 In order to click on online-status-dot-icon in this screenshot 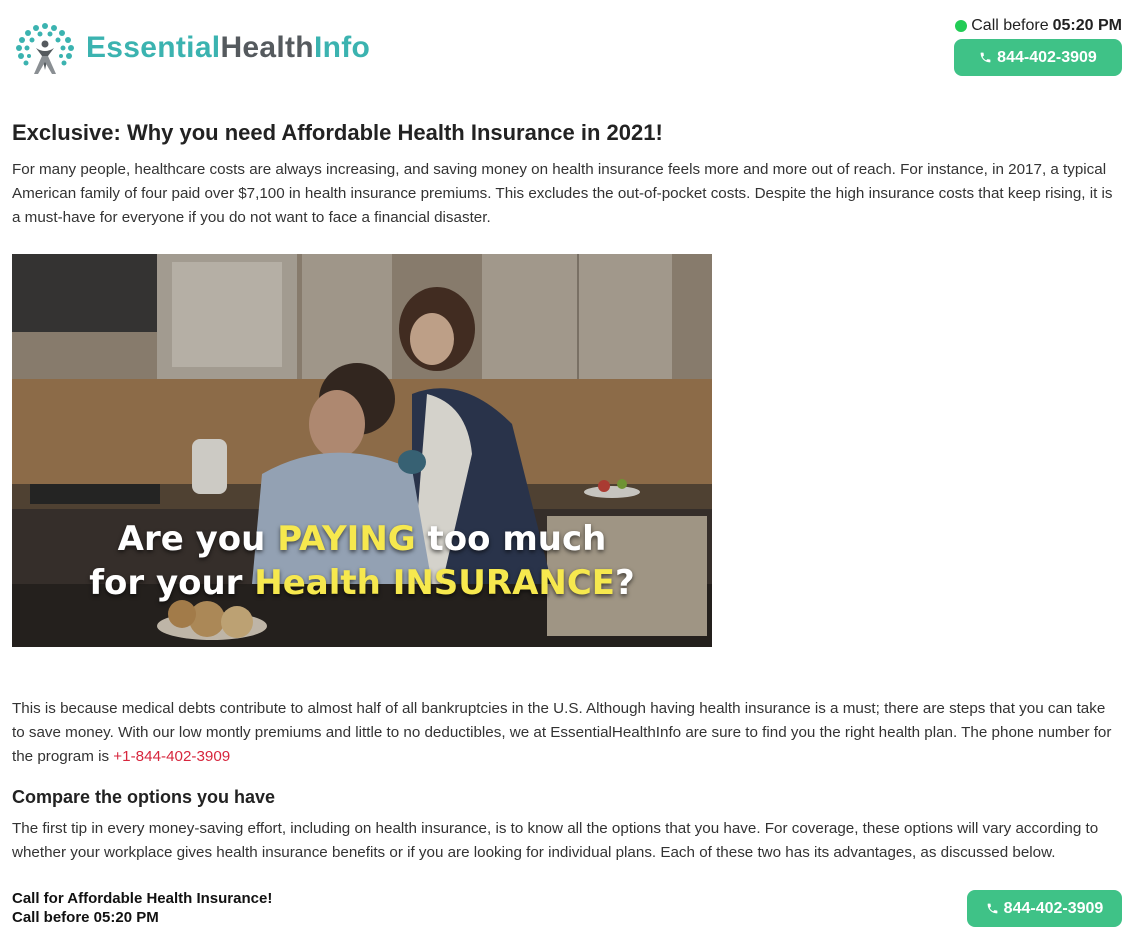, I will do `click(961, 26)`.